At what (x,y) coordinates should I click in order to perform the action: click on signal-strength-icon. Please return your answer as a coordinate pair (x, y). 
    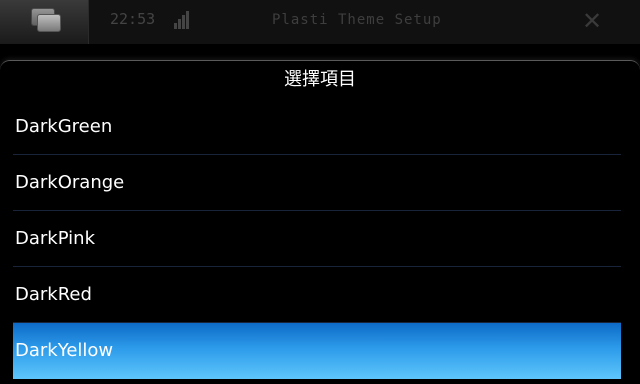
    Looking at the image, I should click on (182, 19).